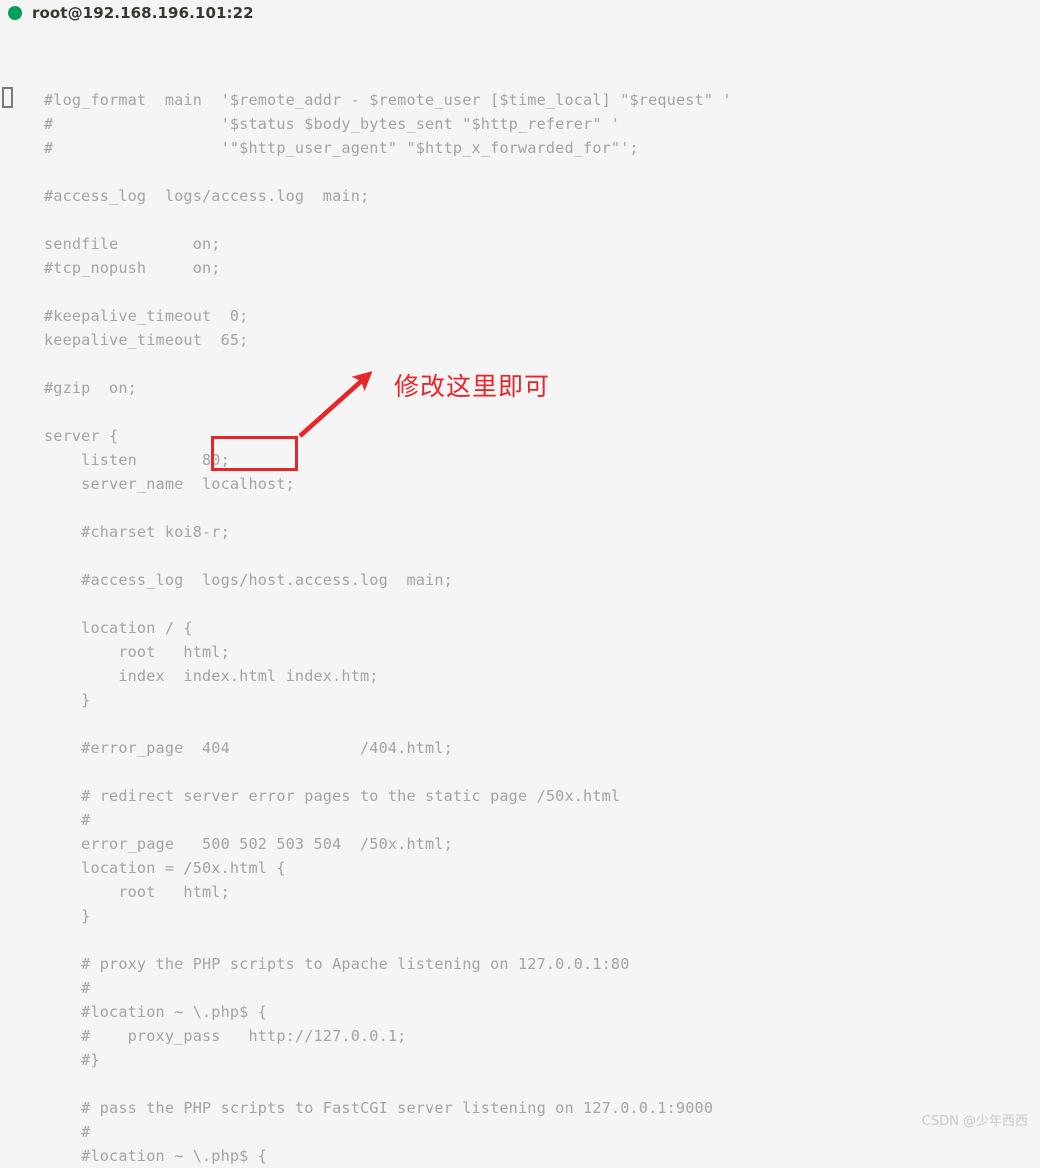 This screenshot has width=1040, height=1168. Describe the element at coordinates (472, 386) in the screenshot. I see `annotation-label: 修改这里即可` at that location.